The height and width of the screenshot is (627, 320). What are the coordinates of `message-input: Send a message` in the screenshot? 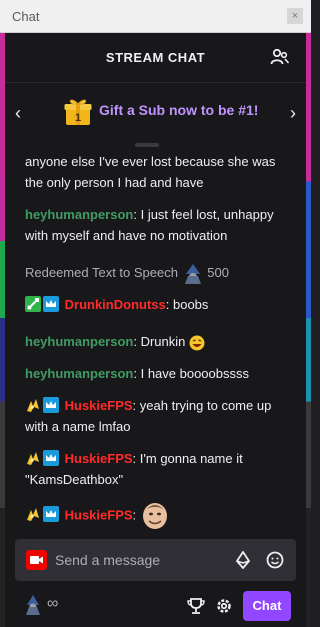 It's located at (155, 560).